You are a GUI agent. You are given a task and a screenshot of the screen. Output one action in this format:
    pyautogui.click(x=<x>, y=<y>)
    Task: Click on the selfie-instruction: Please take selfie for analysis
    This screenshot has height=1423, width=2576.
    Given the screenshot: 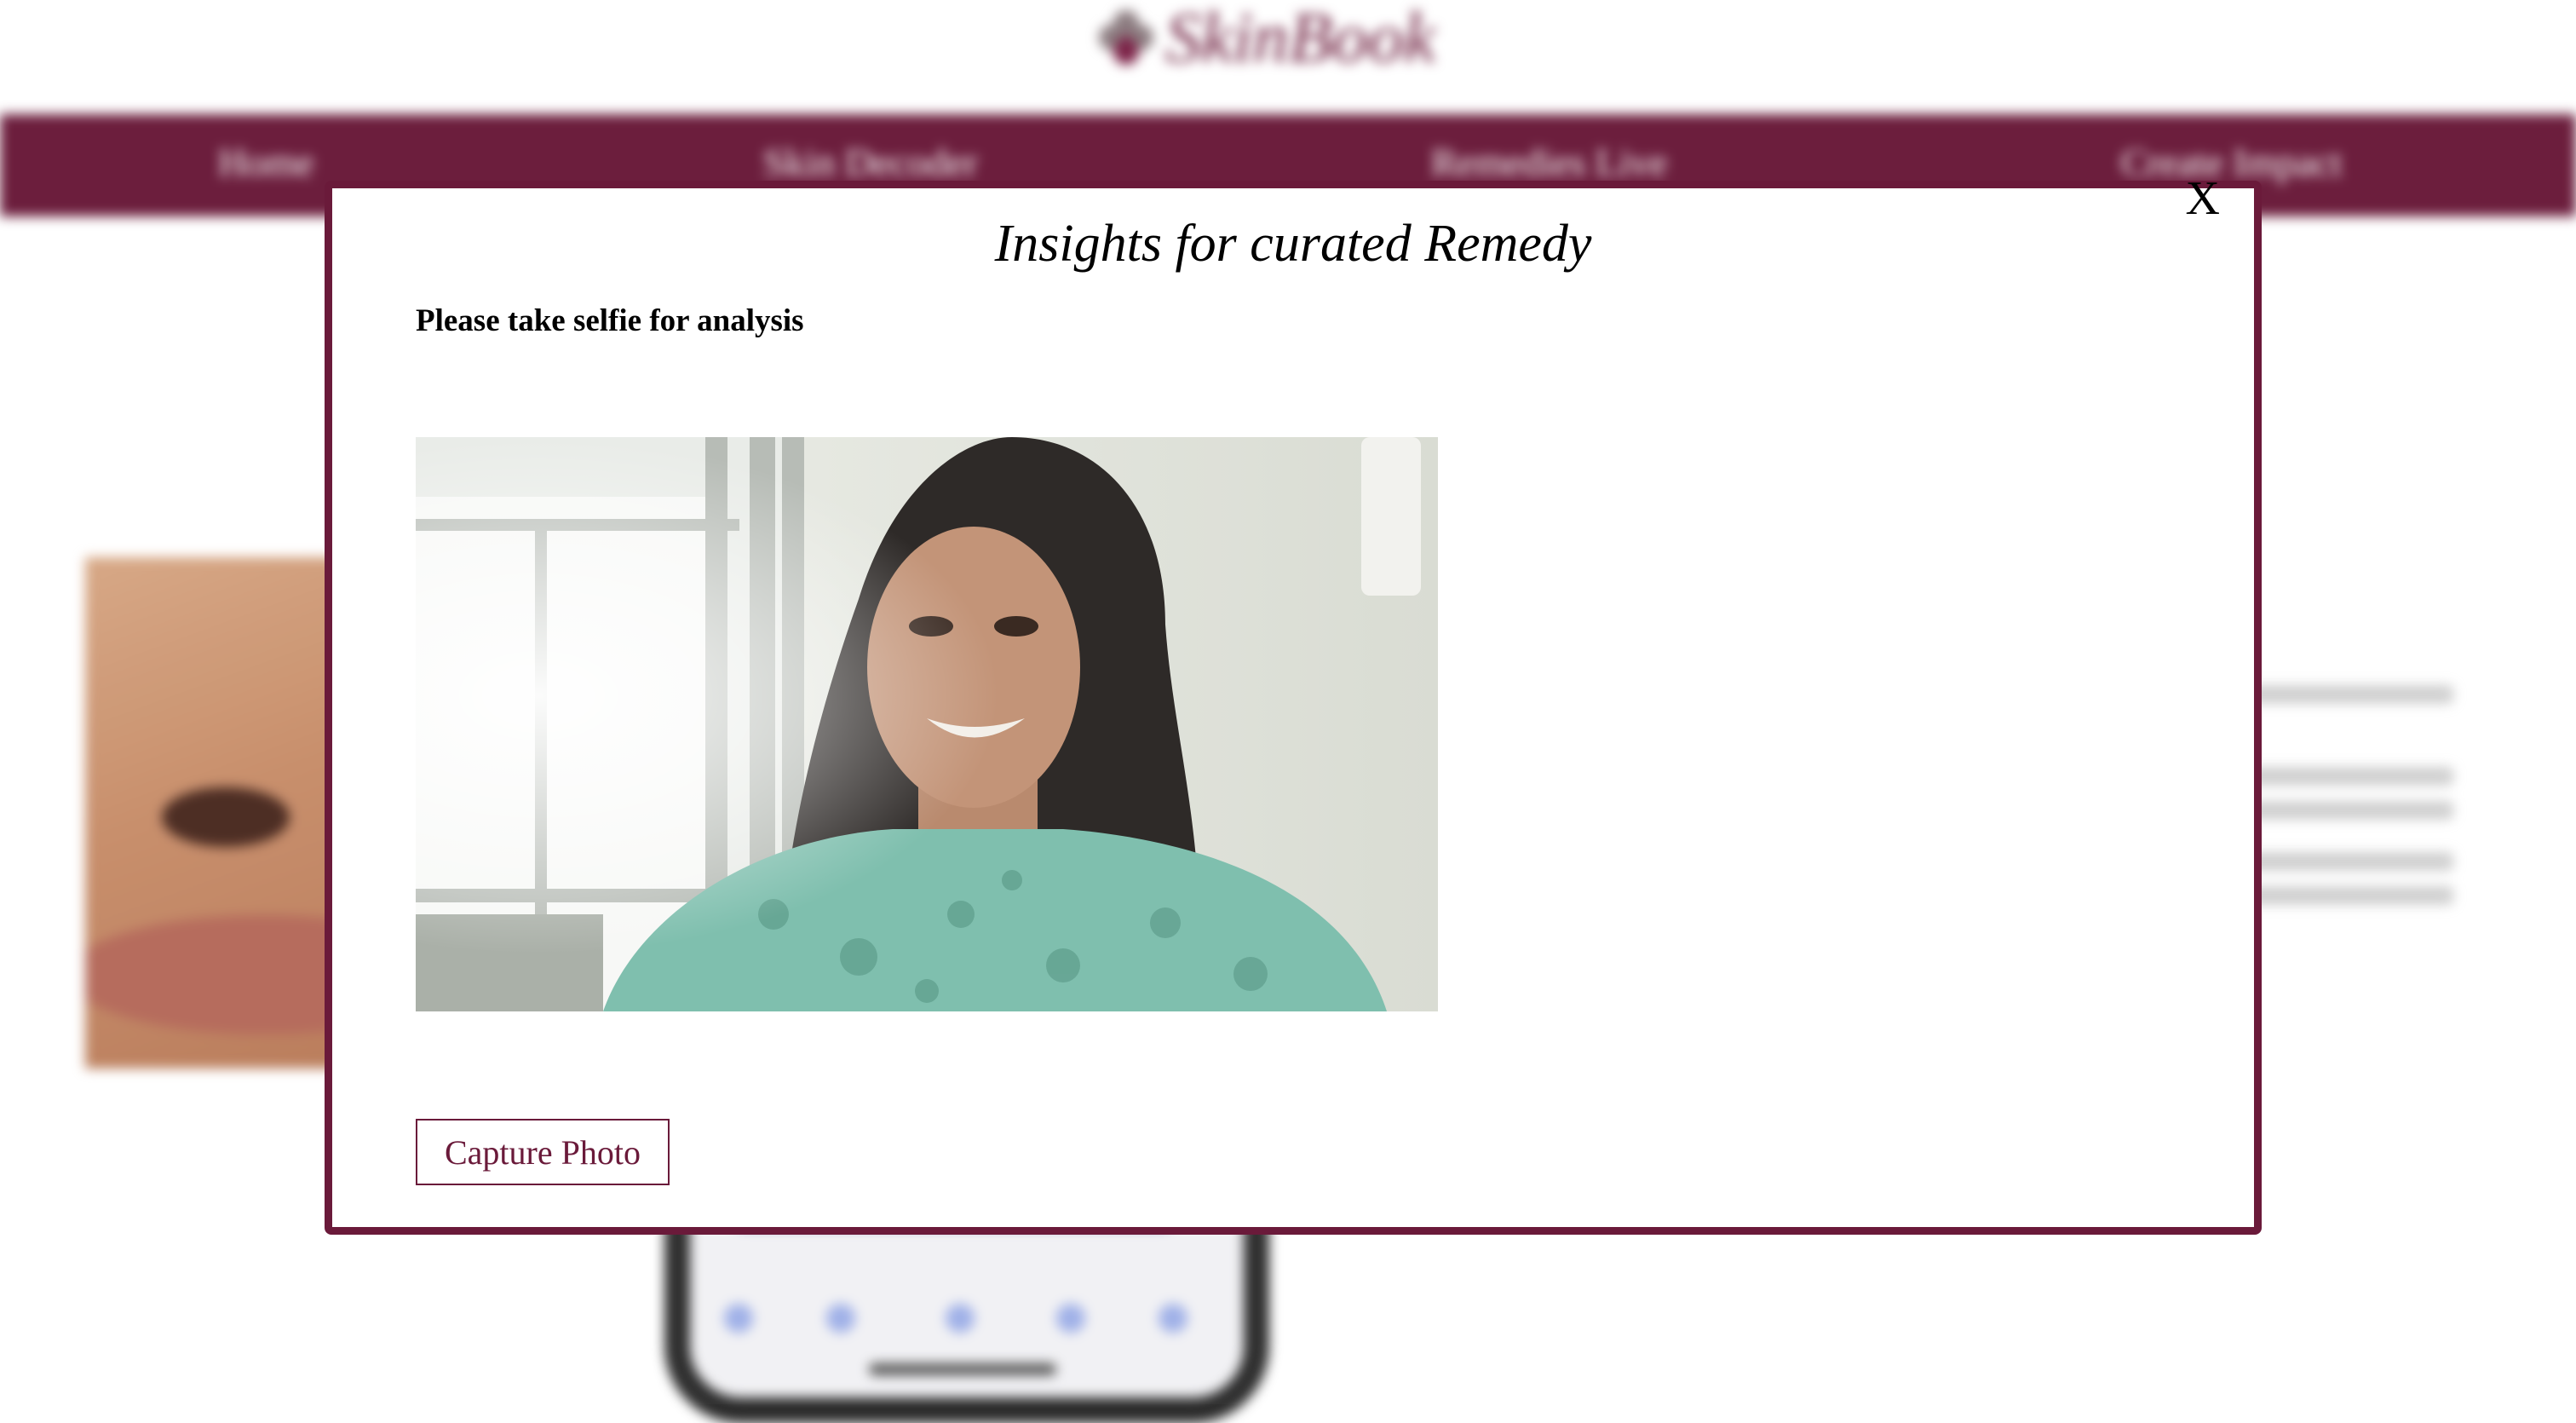 What is the action you would take?
    pyautogui.click(x=610, y=321)
    